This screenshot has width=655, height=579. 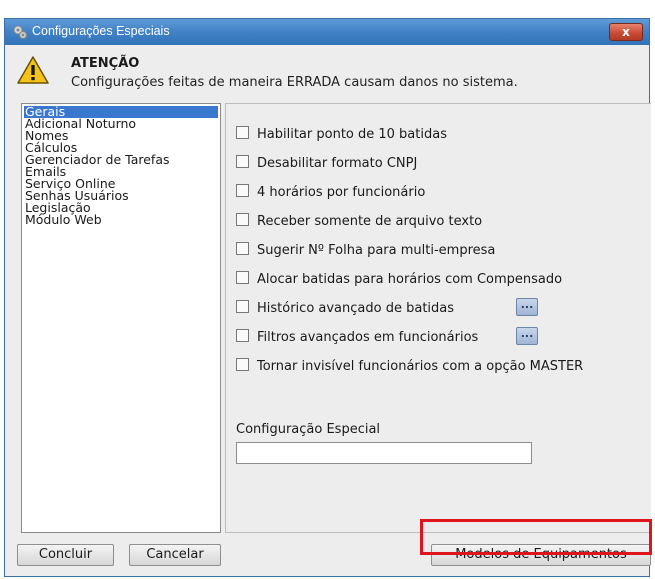 What do you see at coordinates (327, 32) in the screenshot?
I see `title-bar: Configurações Especiais x` at bounding box center [327, 32].